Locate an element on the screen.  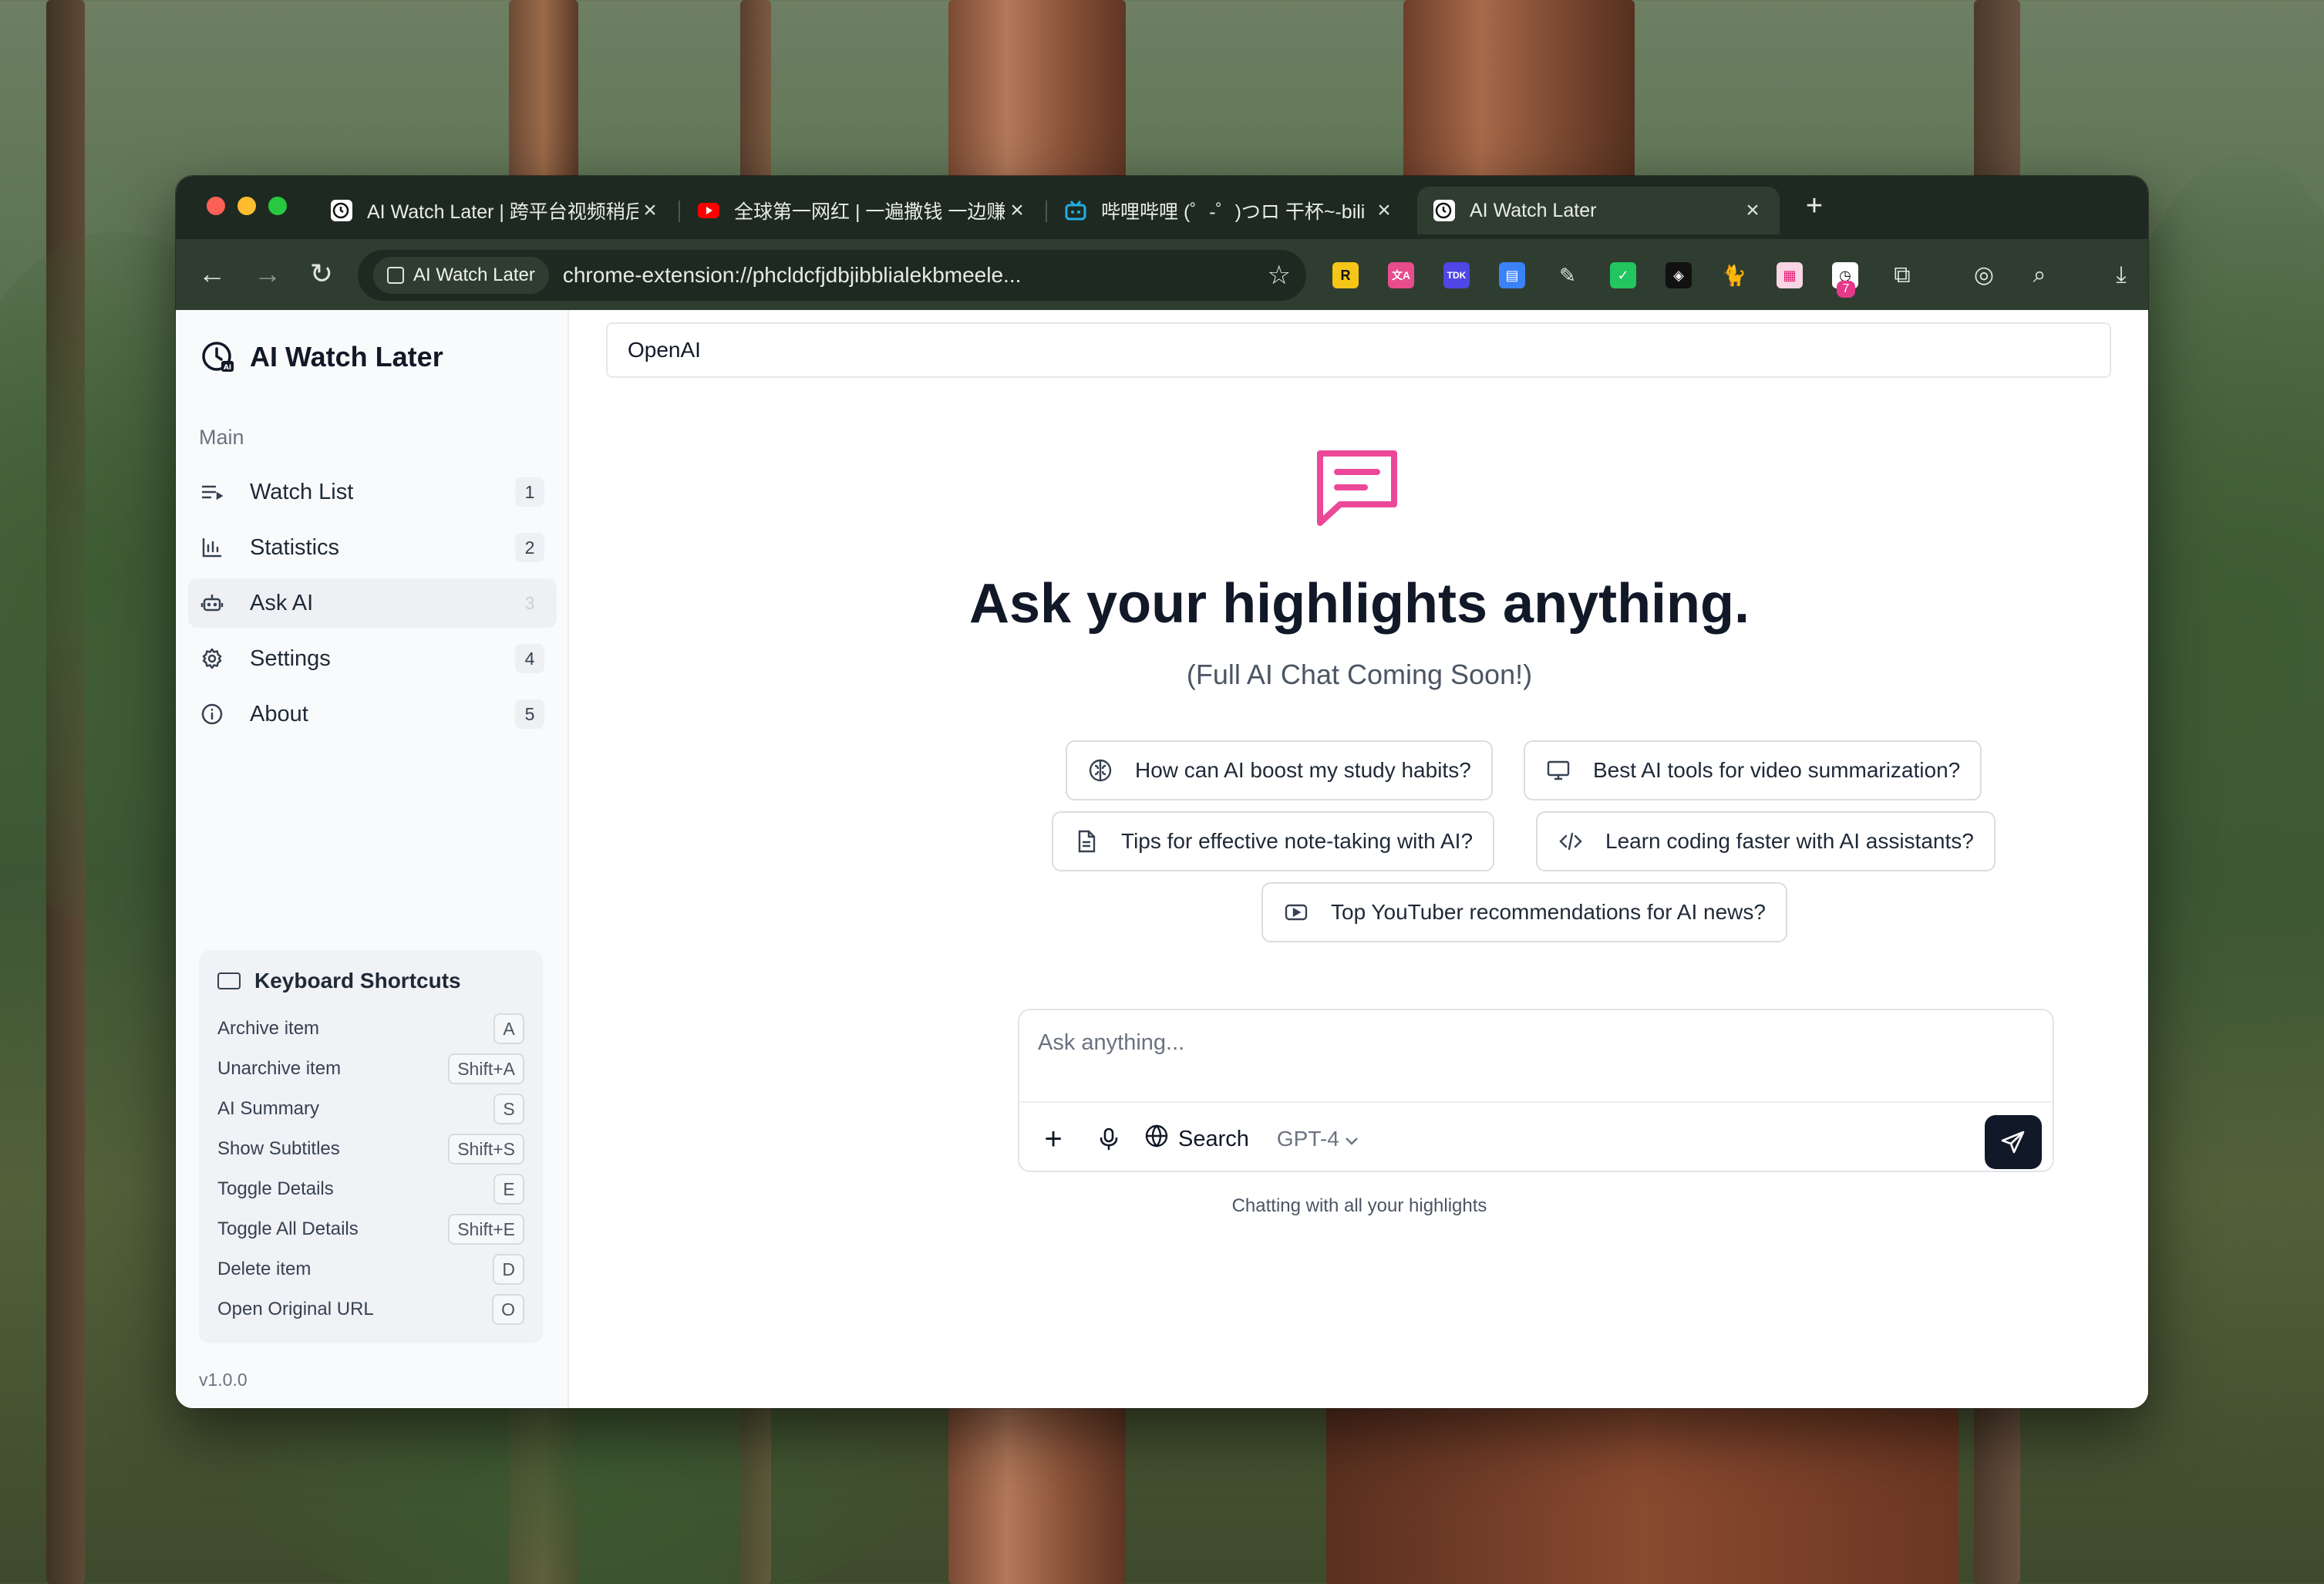
shortcut-label: Open Original URL is located at coordinates (295, 1309).